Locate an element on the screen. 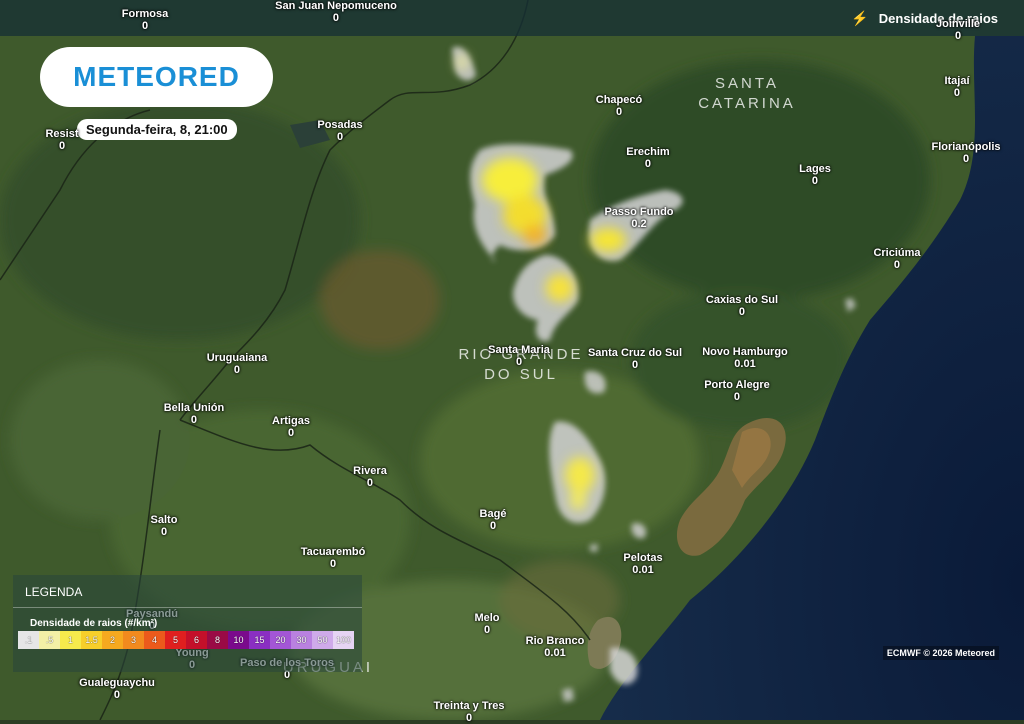 The width and height of the screenshot is (1024, 724). city-lightning-value: 0.01 is located at coordinates (643, 570).